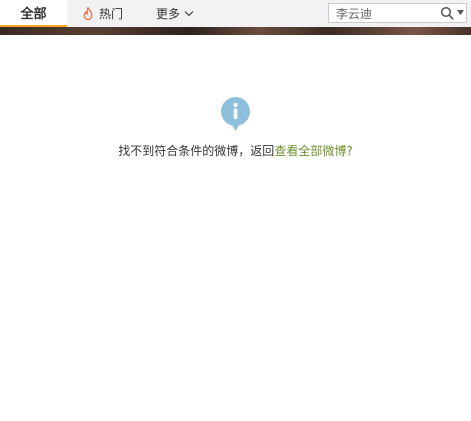 Image resolution: width=471 pixels, height=421 pixels. I want to click on top-navigation-bar: 全部 热门 更多, so click(235, 13).